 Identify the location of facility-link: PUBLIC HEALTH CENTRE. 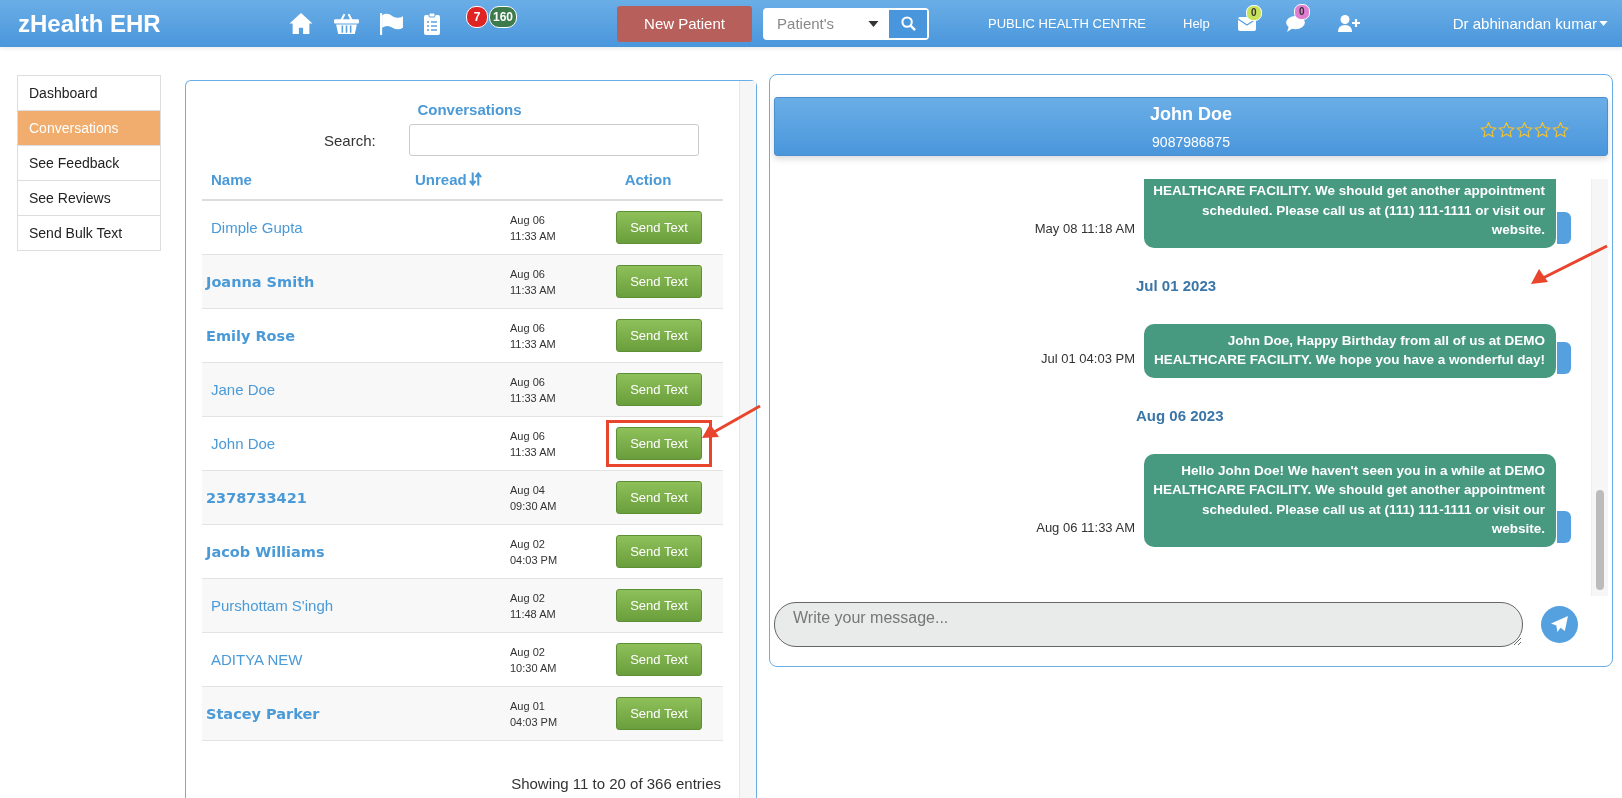
(1067, 23).